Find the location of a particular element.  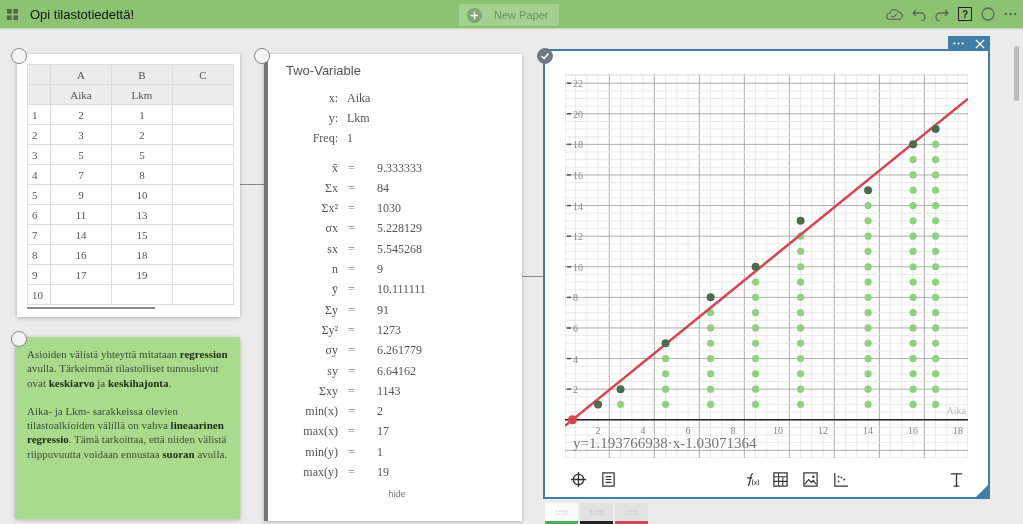

column-header: A is located at coordinates (81, 74).